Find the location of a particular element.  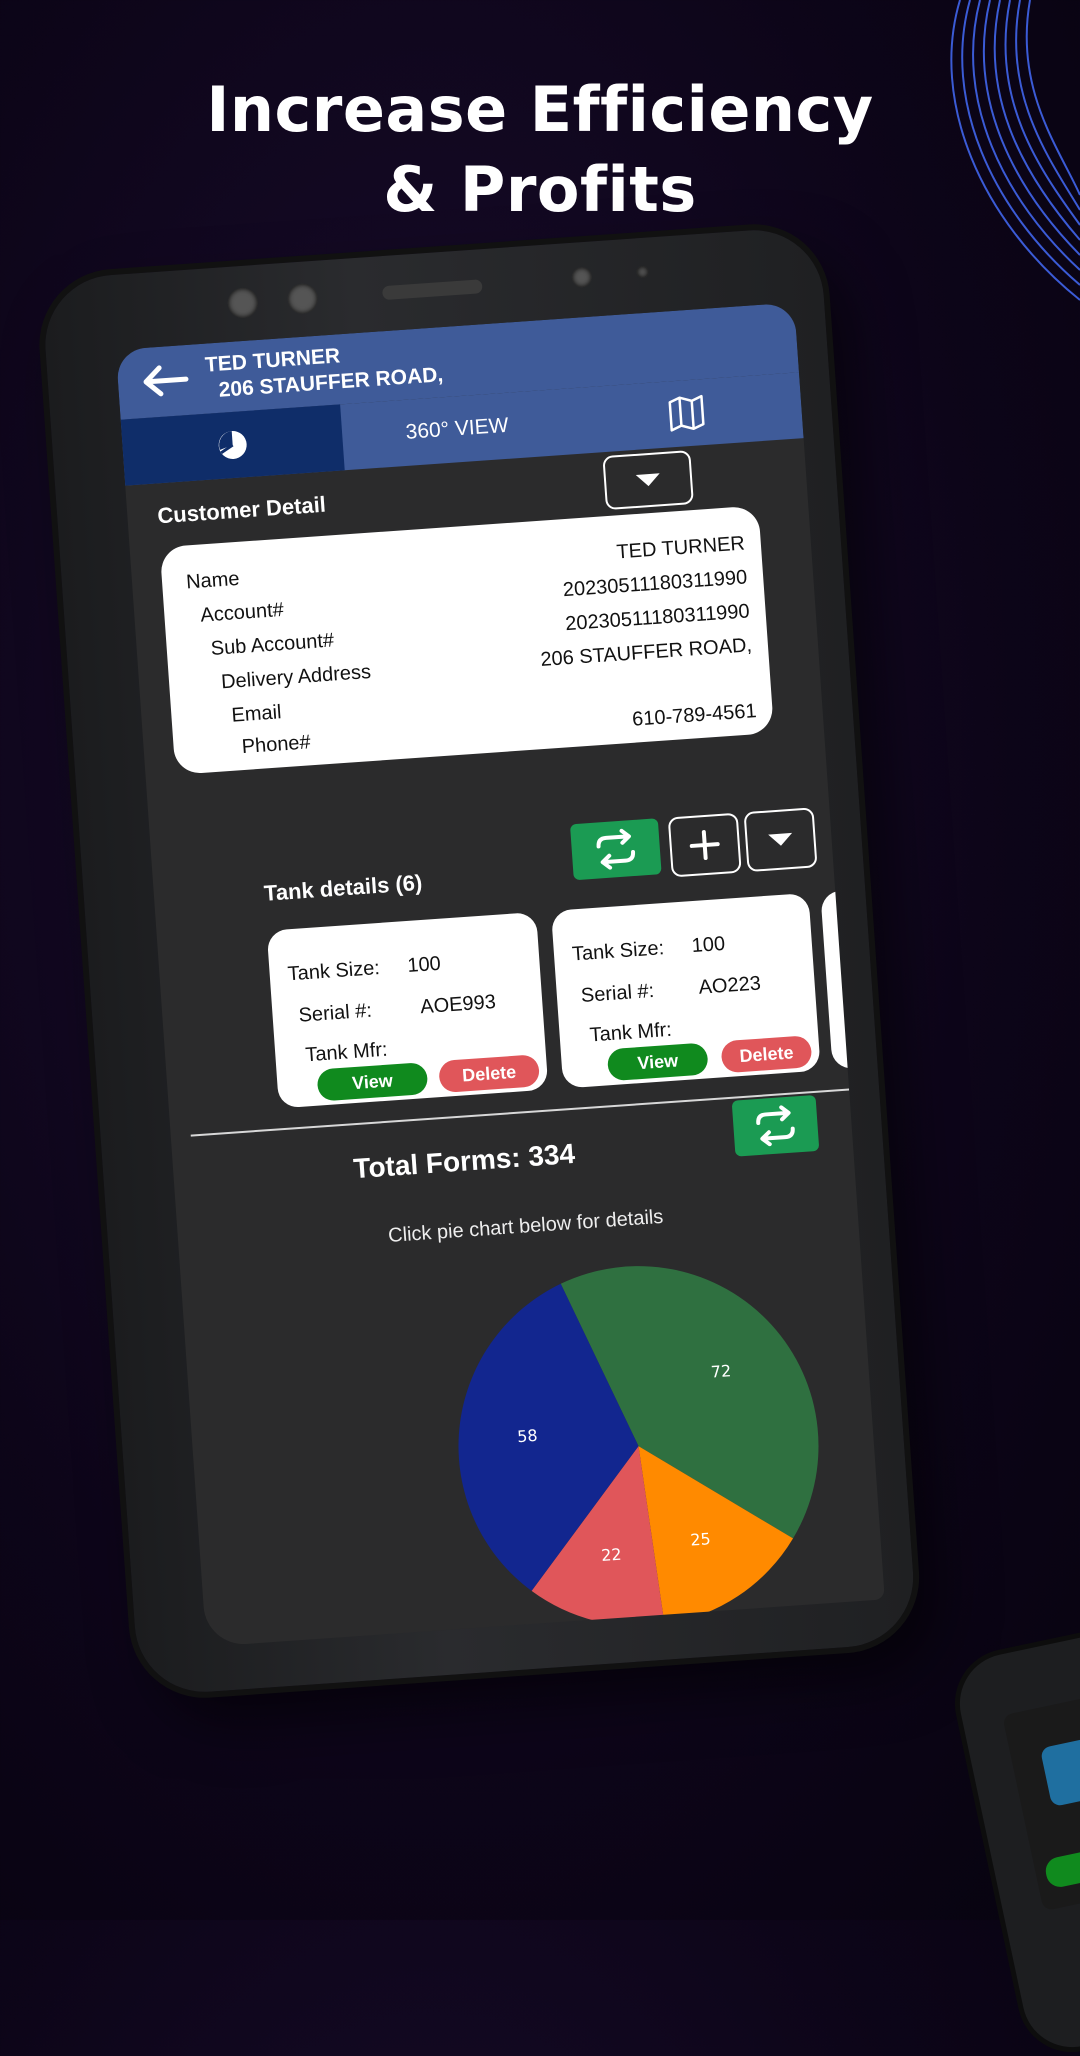

forms-refresh-button is located at coordinates (775, 1125).